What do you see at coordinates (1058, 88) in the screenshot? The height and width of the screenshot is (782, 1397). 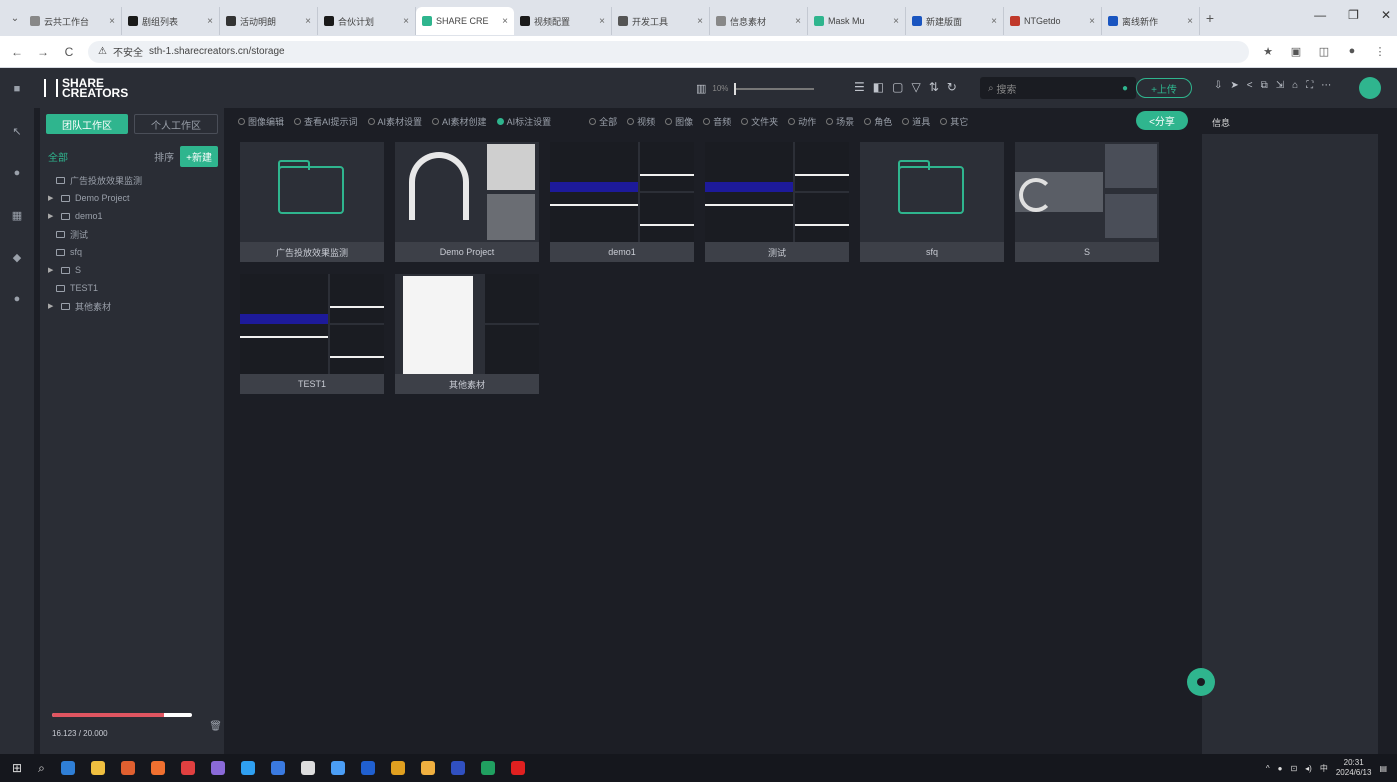 I see `search-input: ⌕ 搜索 ●` at bounding box center [1058, 88].